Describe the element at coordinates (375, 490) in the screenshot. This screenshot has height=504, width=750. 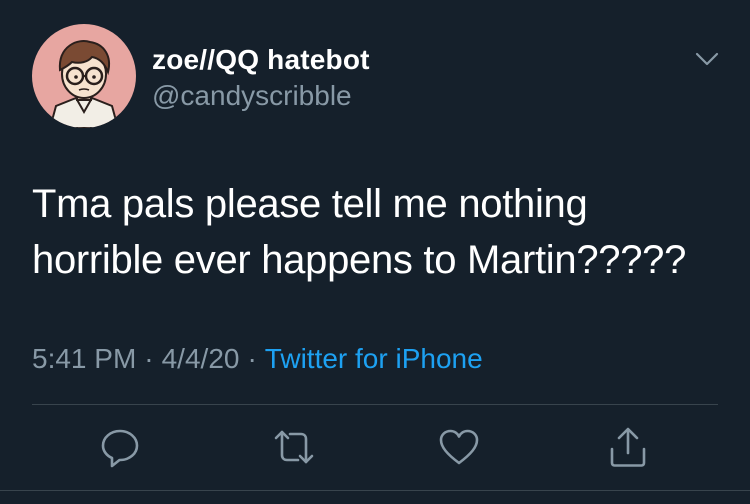
I see `bottom-divider` at that location.